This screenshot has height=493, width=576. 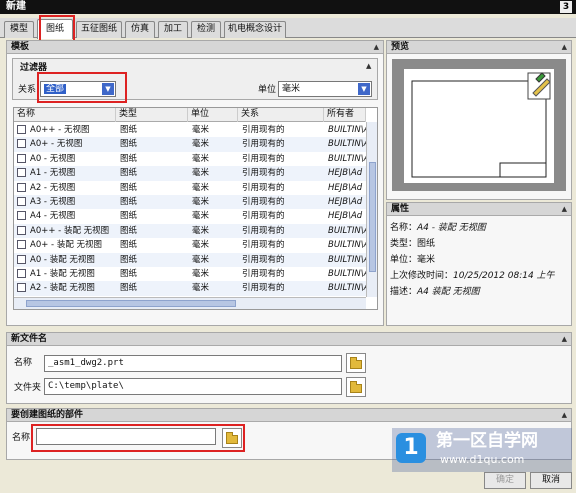 I want to click on property-description: 描述：A4 装配 无视图, so click(x=435, y=292).